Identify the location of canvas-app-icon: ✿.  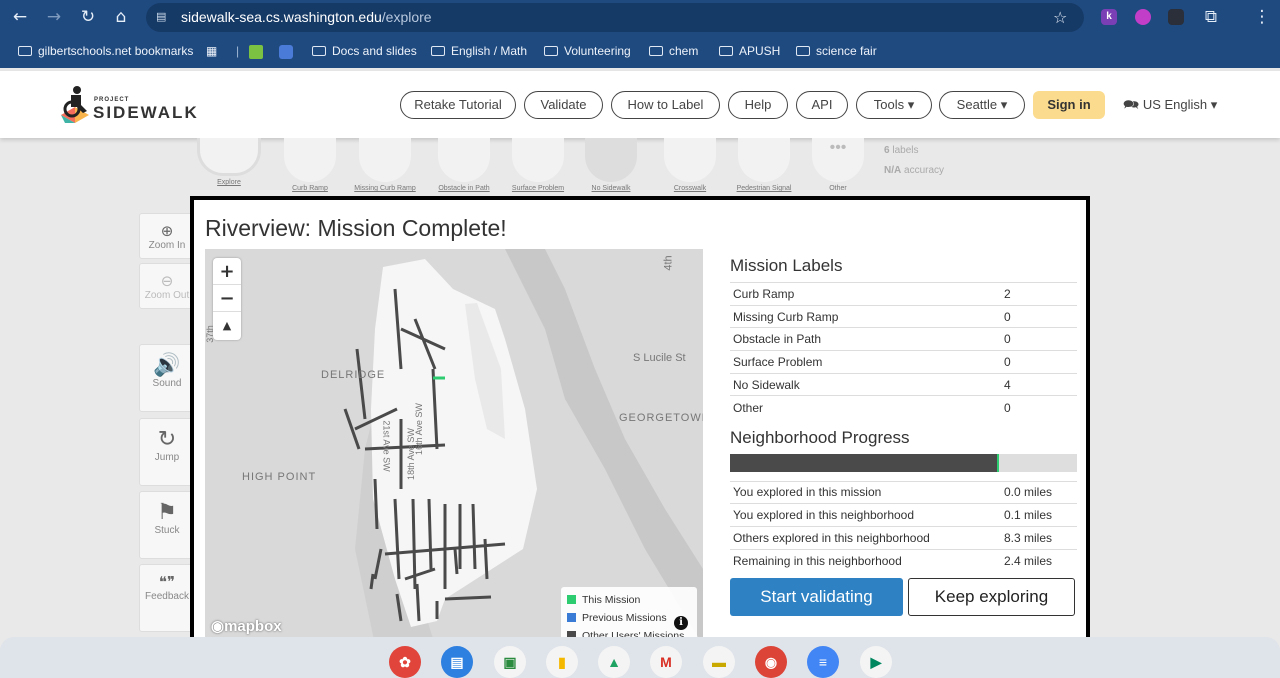
(405, 662).